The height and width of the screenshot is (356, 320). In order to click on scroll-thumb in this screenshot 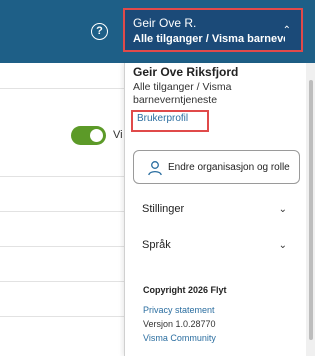, I will do `click(311, 210)`.